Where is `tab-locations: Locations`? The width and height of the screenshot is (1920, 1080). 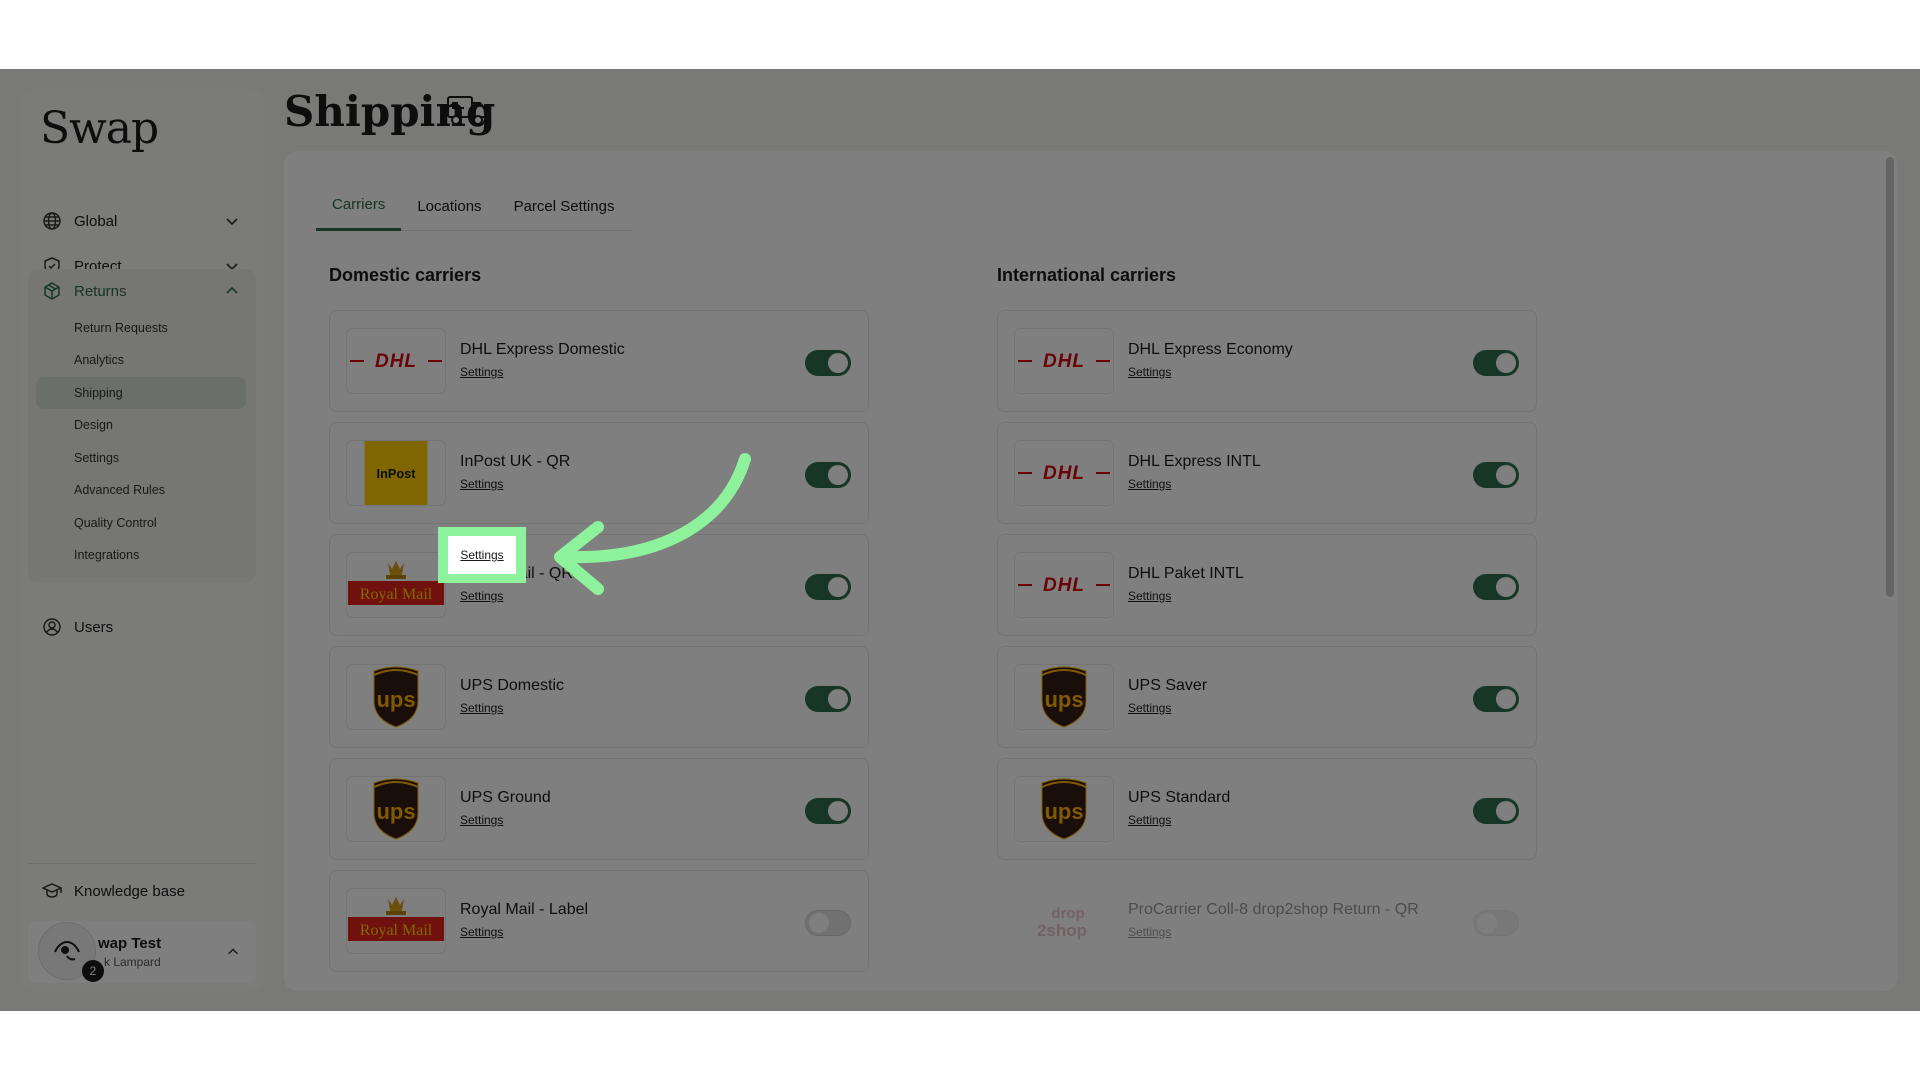 tab-locations: Locations is located at coordinates (449, 206).